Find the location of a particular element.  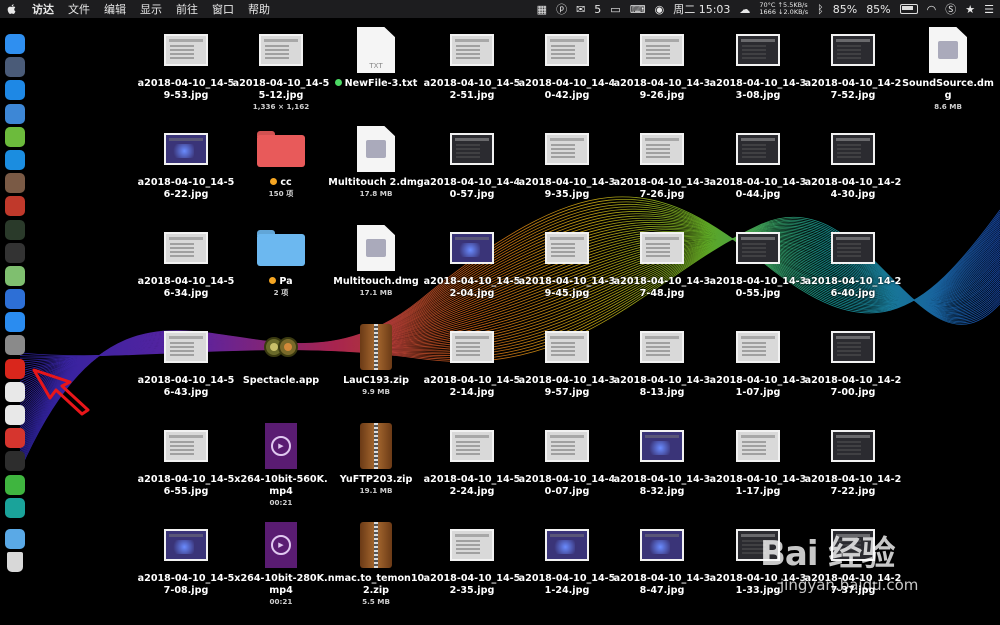

desktop-file-item: a2018-04-10_14-31-17.jpg is located at coordinates (758, 466).